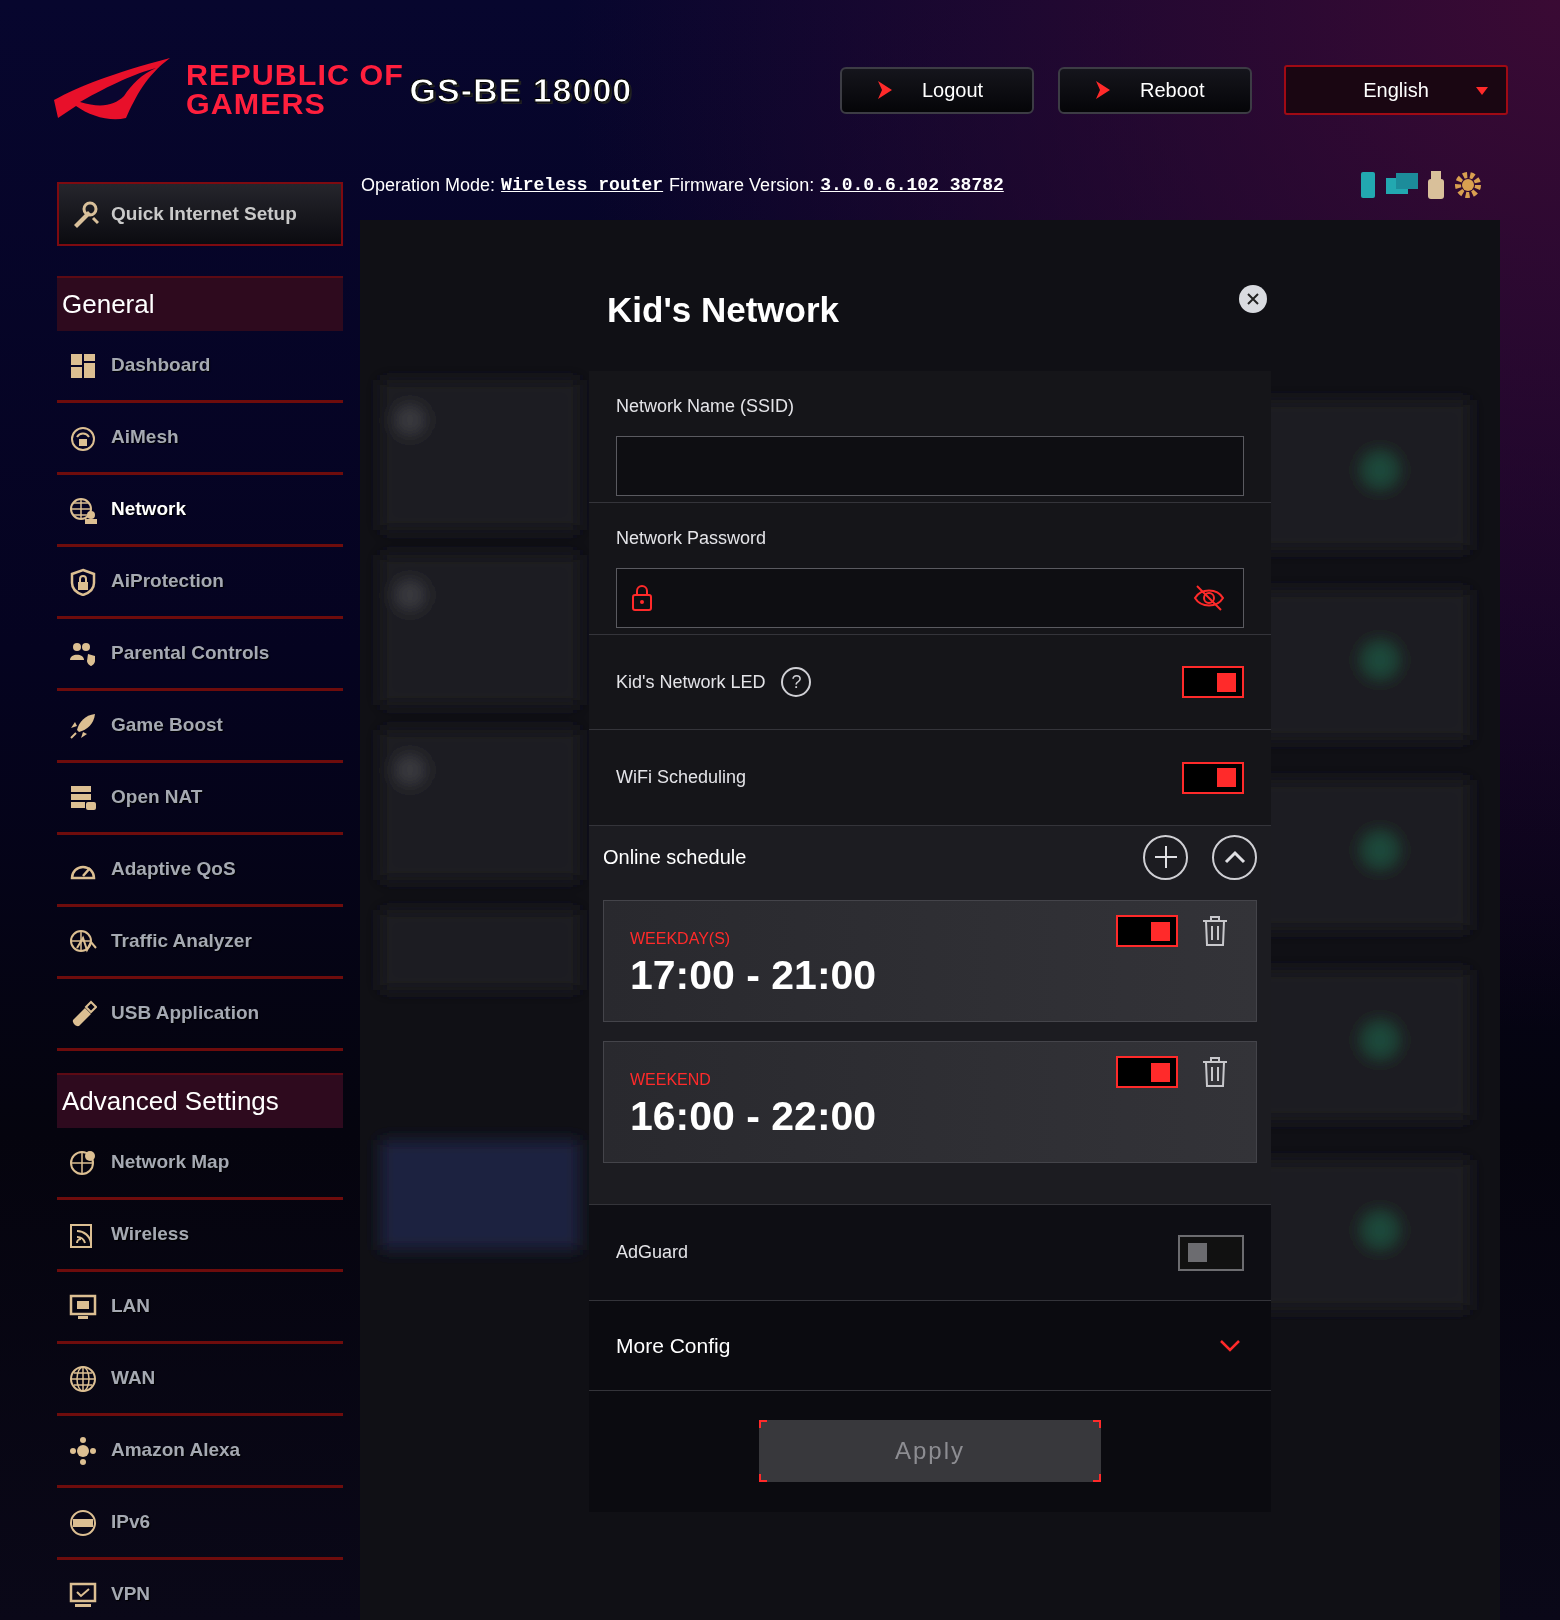 Image resolution: width=1560 pixels, height=1620 pixels. I want to click on mode-link: Wireless router, so click(582, 185).